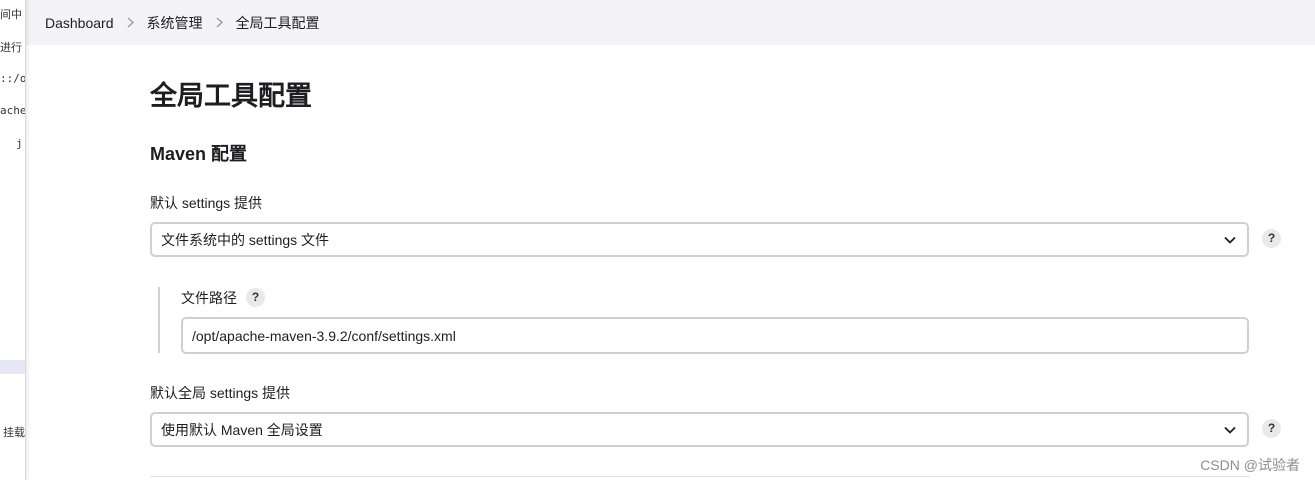  What do you see at coordinates (715, 335) in the screenshot?
I see `file-path-input` at bounding box center [715, 335].